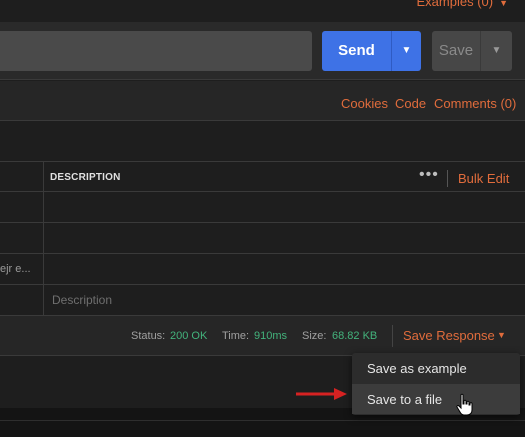  What do you see at coordinates (455, 4) in the screenshot?
I see `examples-label: Examples (0)` at bounding box center [455, 4].